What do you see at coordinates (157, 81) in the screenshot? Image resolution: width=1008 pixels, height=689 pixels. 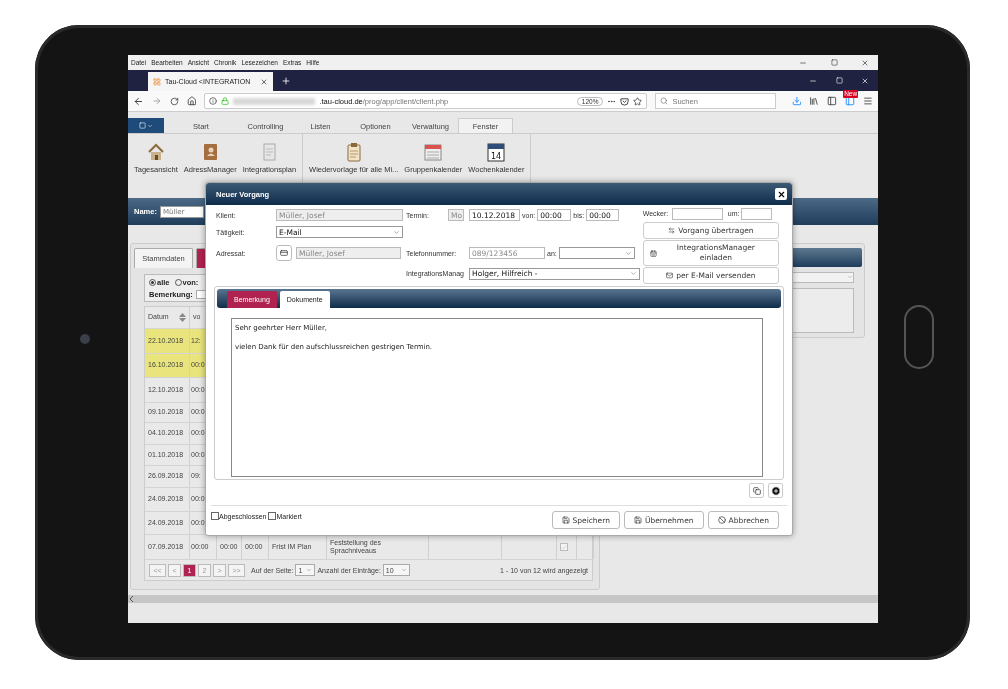 I see `favicon-icon` at bounding box center [157, 81].